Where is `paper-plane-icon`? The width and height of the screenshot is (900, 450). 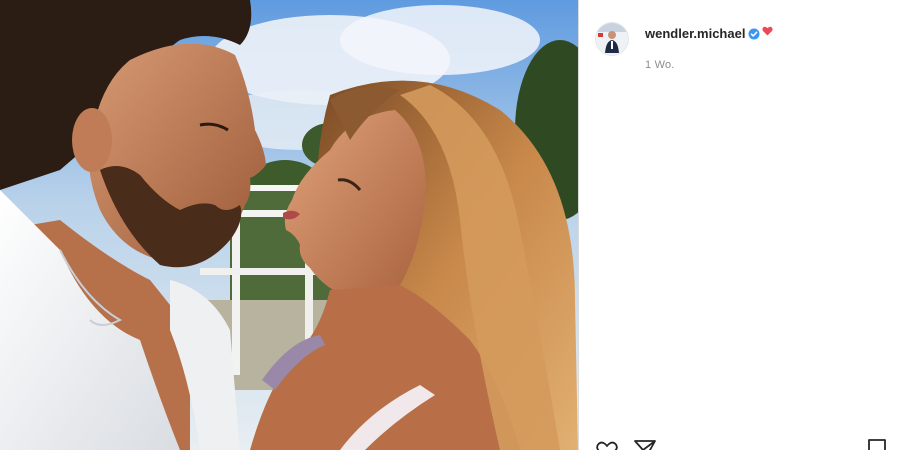 paper-plane-icon is located at coordinates (645, 444).